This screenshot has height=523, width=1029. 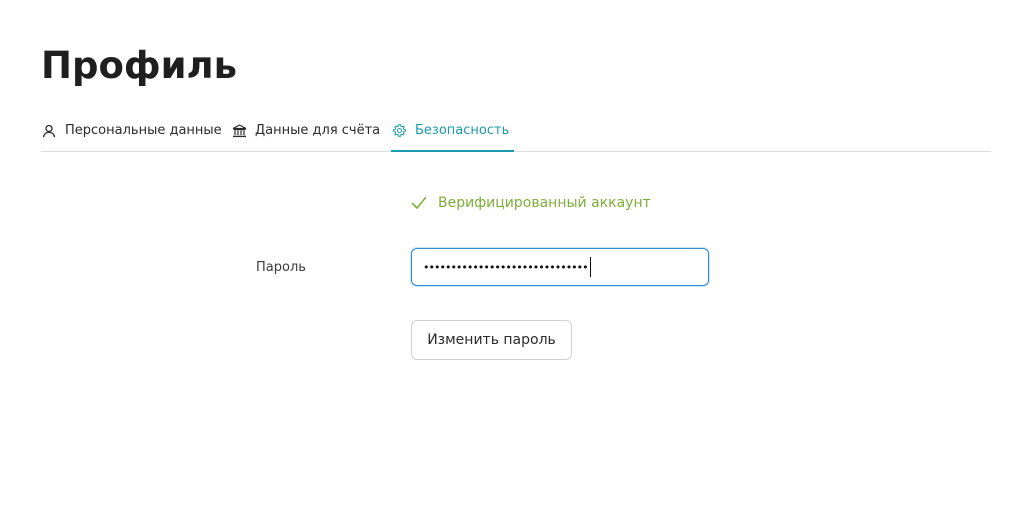 What do you see at coordinates (281, 267) in the screenshot?
I see `password-label: Пароль` at bounding box center [281, 267].